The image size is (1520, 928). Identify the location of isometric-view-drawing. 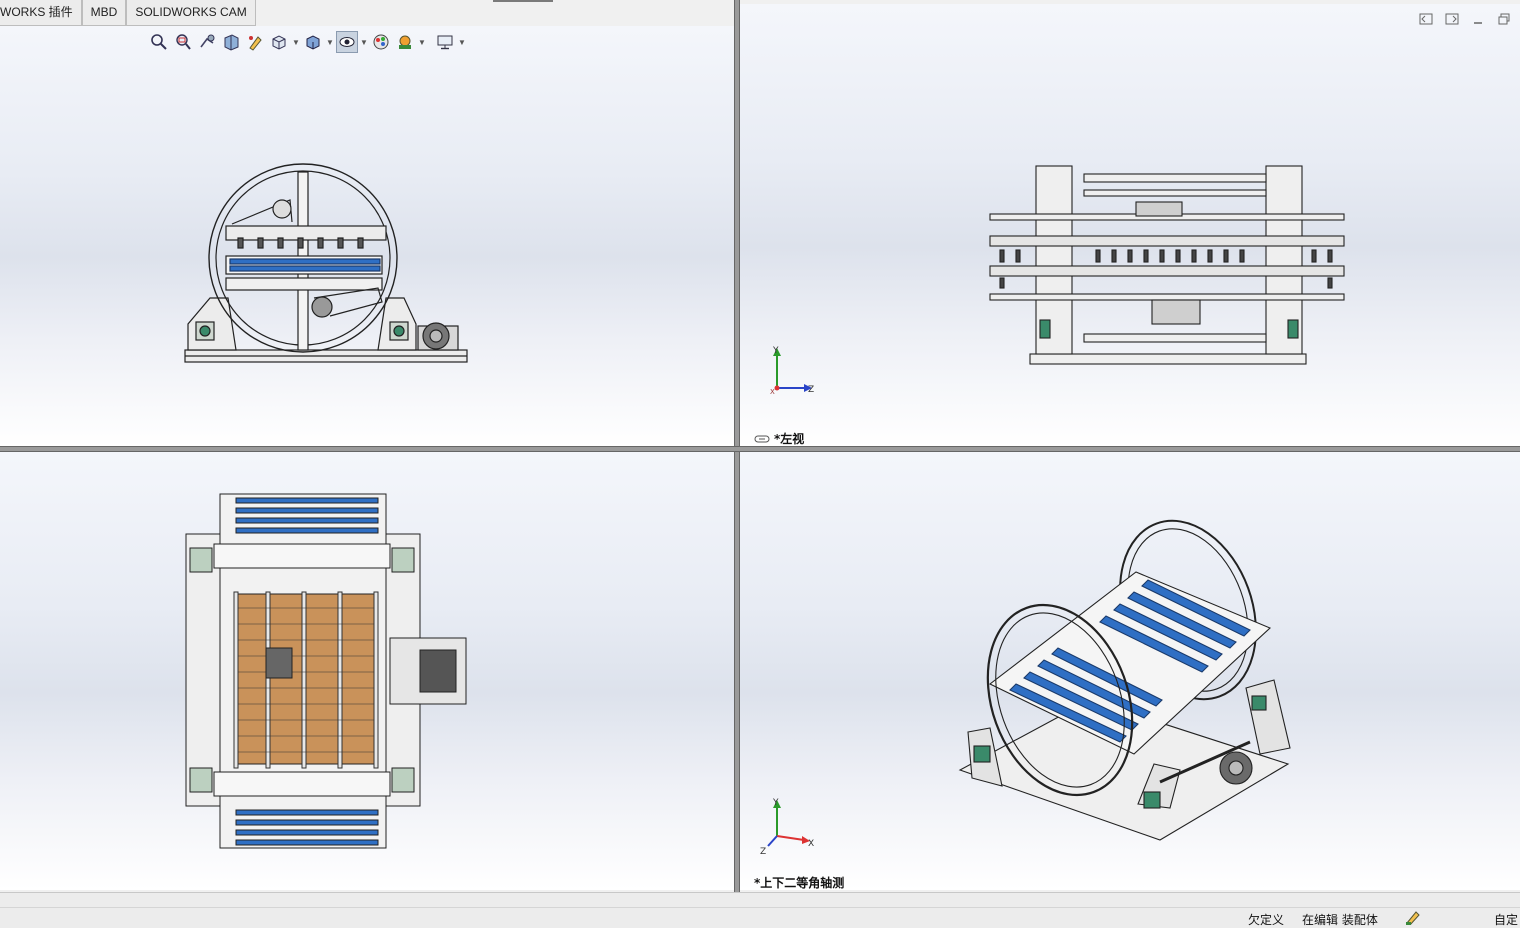
(1124, 680).